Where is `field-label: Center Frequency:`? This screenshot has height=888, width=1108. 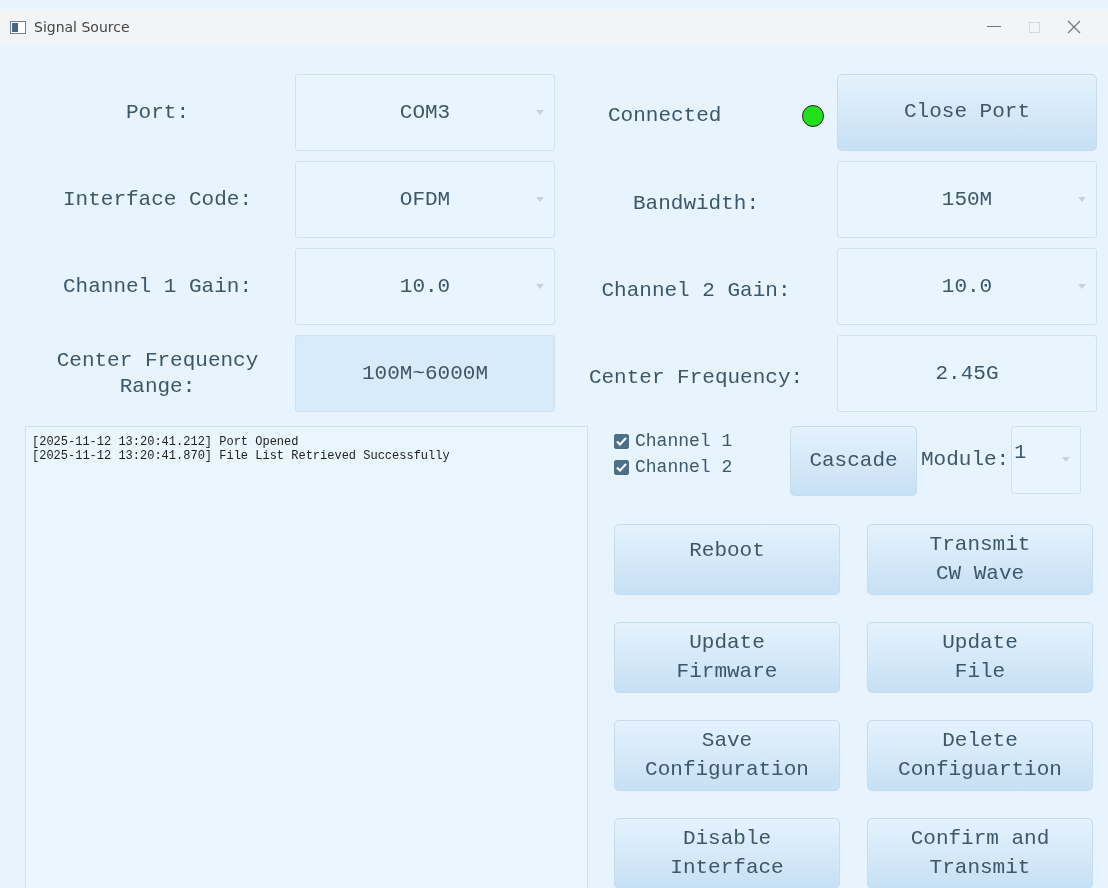
field-label: Center Frequency: is located at coordinates (696, 377).